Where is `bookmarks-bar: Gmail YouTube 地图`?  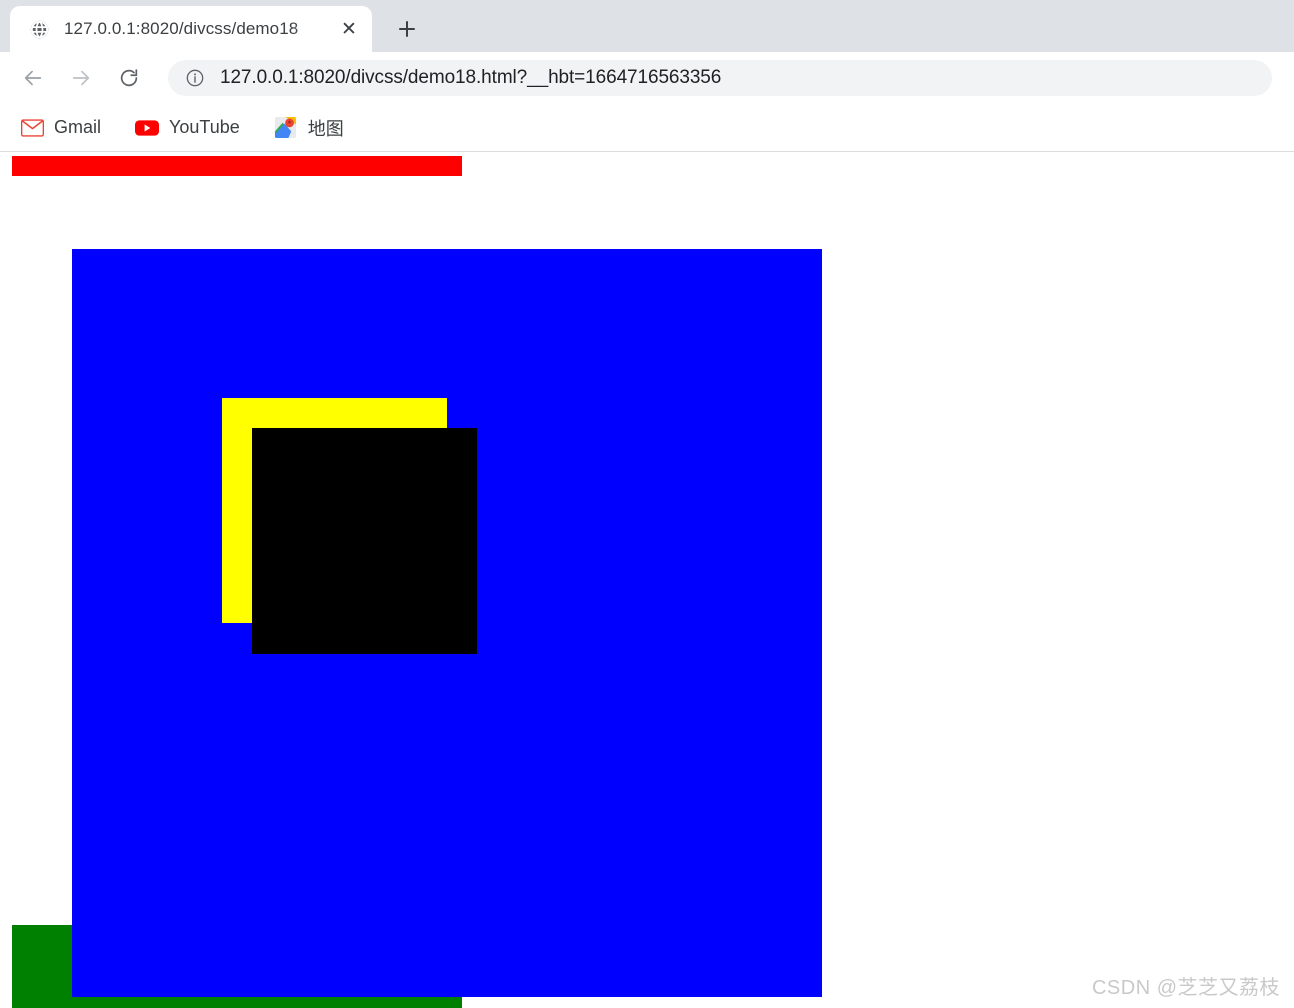 bookmarks-bar: Gmail YouTube 地图 is located at coordinates (647, 128).